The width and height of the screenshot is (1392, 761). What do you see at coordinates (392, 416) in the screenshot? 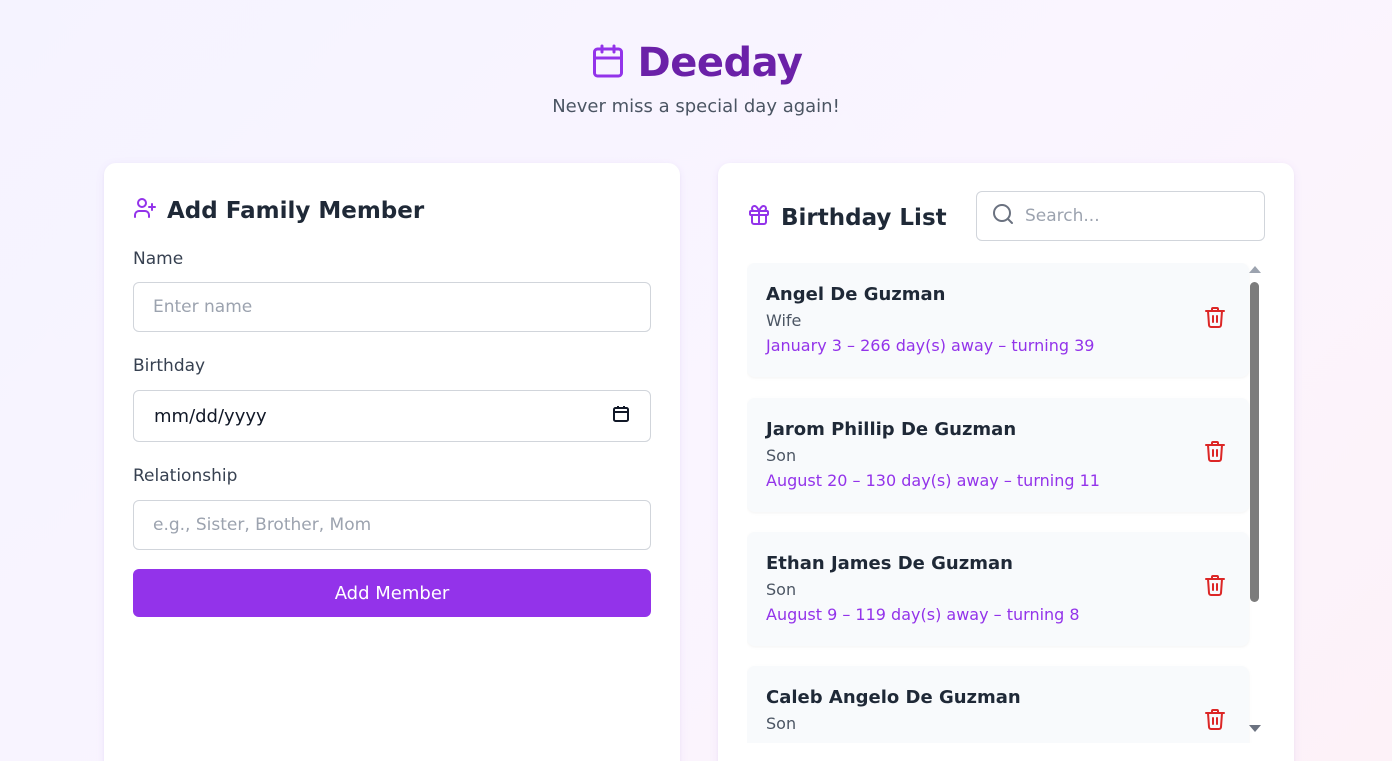
I see `birthday-input: mm/dd/yyyy` at bounding box center [392, 416].